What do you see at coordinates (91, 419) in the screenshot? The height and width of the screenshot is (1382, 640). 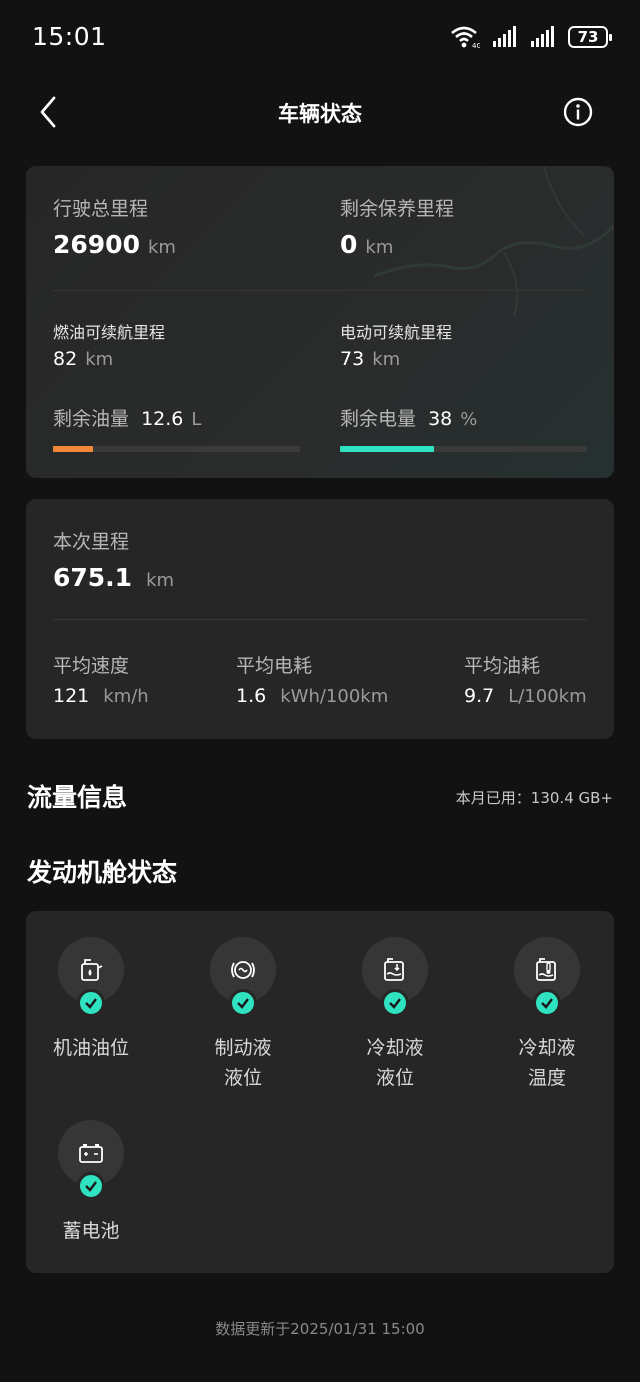 I see `fuel-remaining-label: 剩余油量` at bounding box center [91, 419].